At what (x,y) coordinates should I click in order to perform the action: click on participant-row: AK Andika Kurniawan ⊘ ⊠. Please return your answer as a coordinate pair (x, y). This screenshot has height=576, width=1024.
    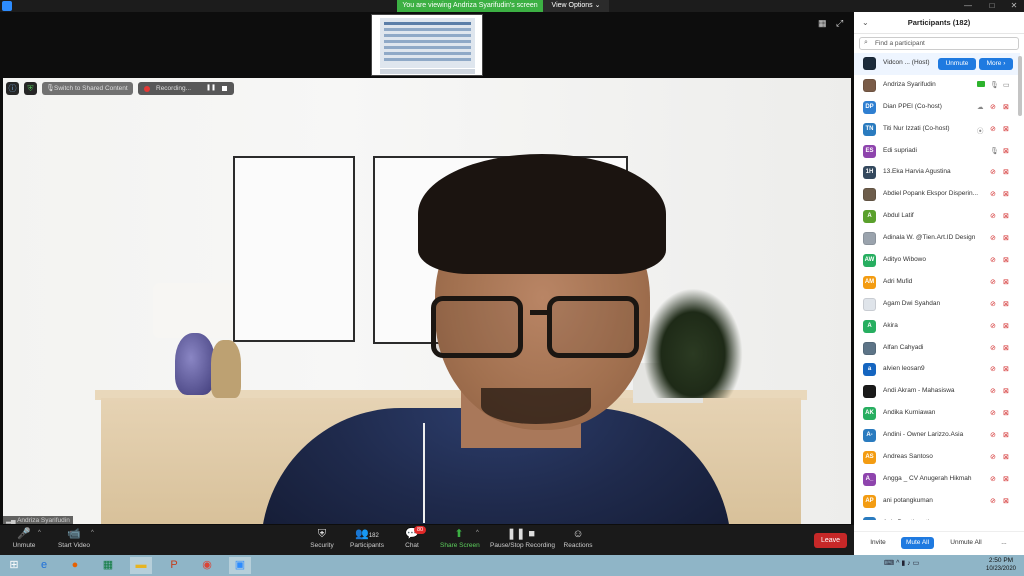
    Looking at the image, I should click on (937, 414).